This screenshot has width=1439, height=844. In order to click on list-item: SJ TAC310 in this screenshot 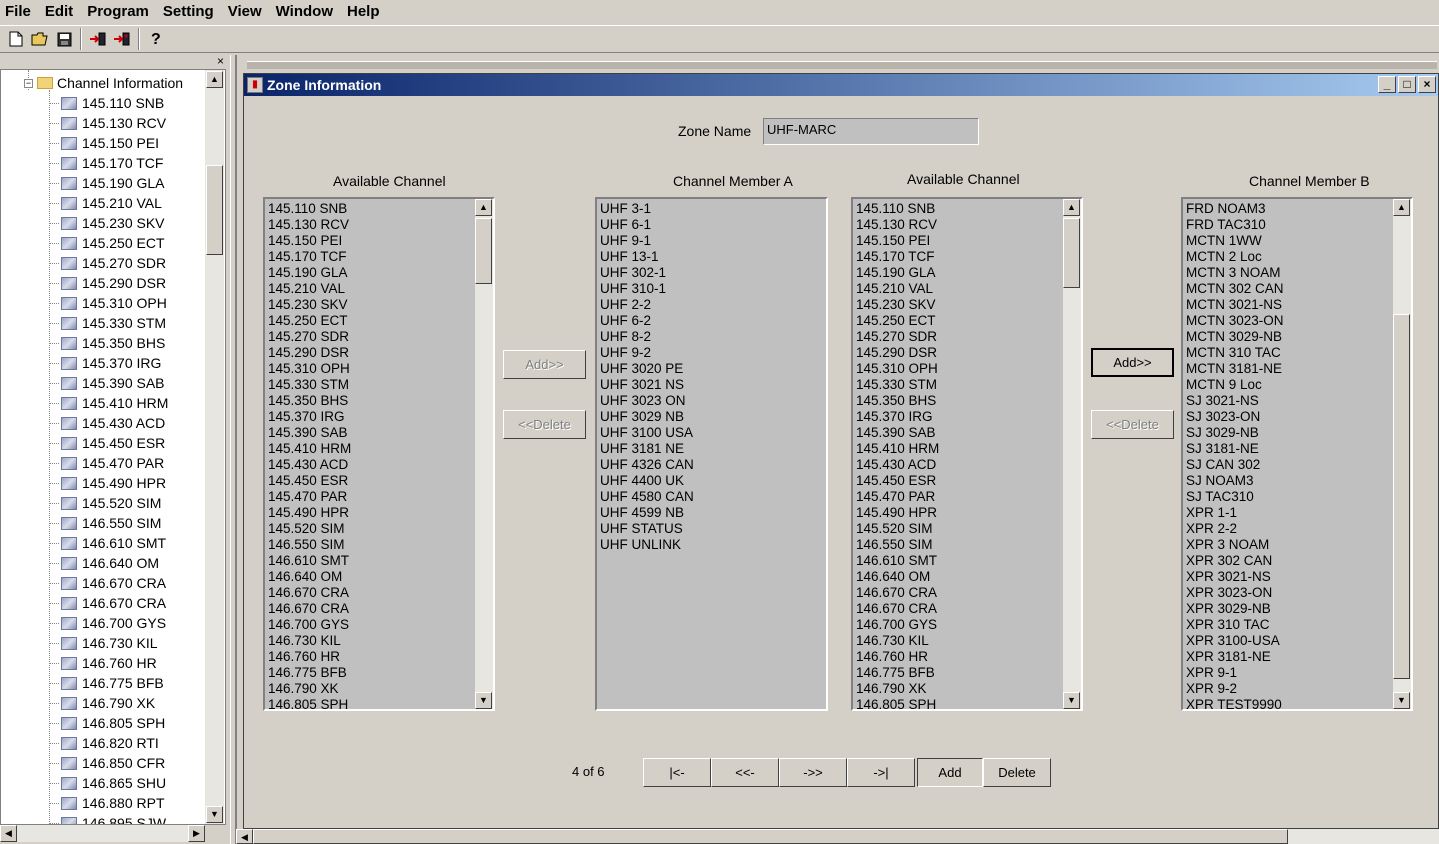, I will do `click(1234, 497)`.